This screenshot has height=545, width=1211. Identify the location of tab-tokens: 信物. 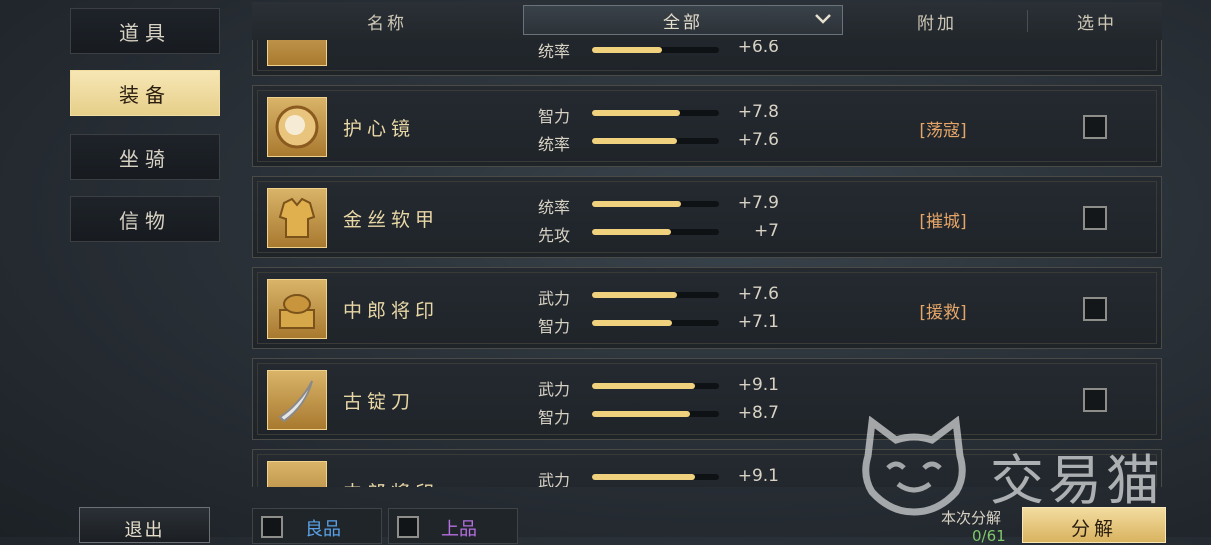
(145, 219).